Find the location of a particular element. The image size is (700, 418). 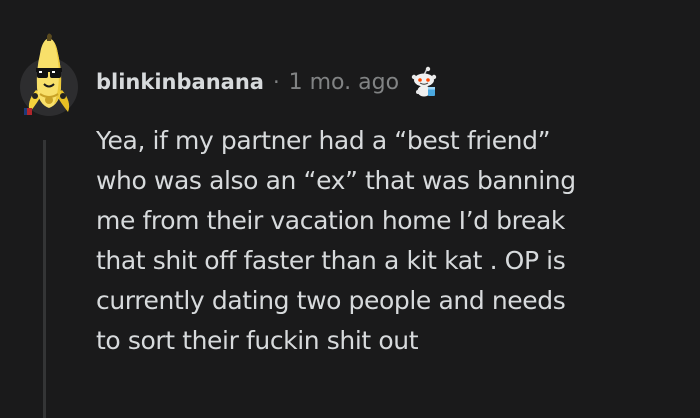

comment-timestamp: 1 mo. ago is located at coordinates (344, 82).